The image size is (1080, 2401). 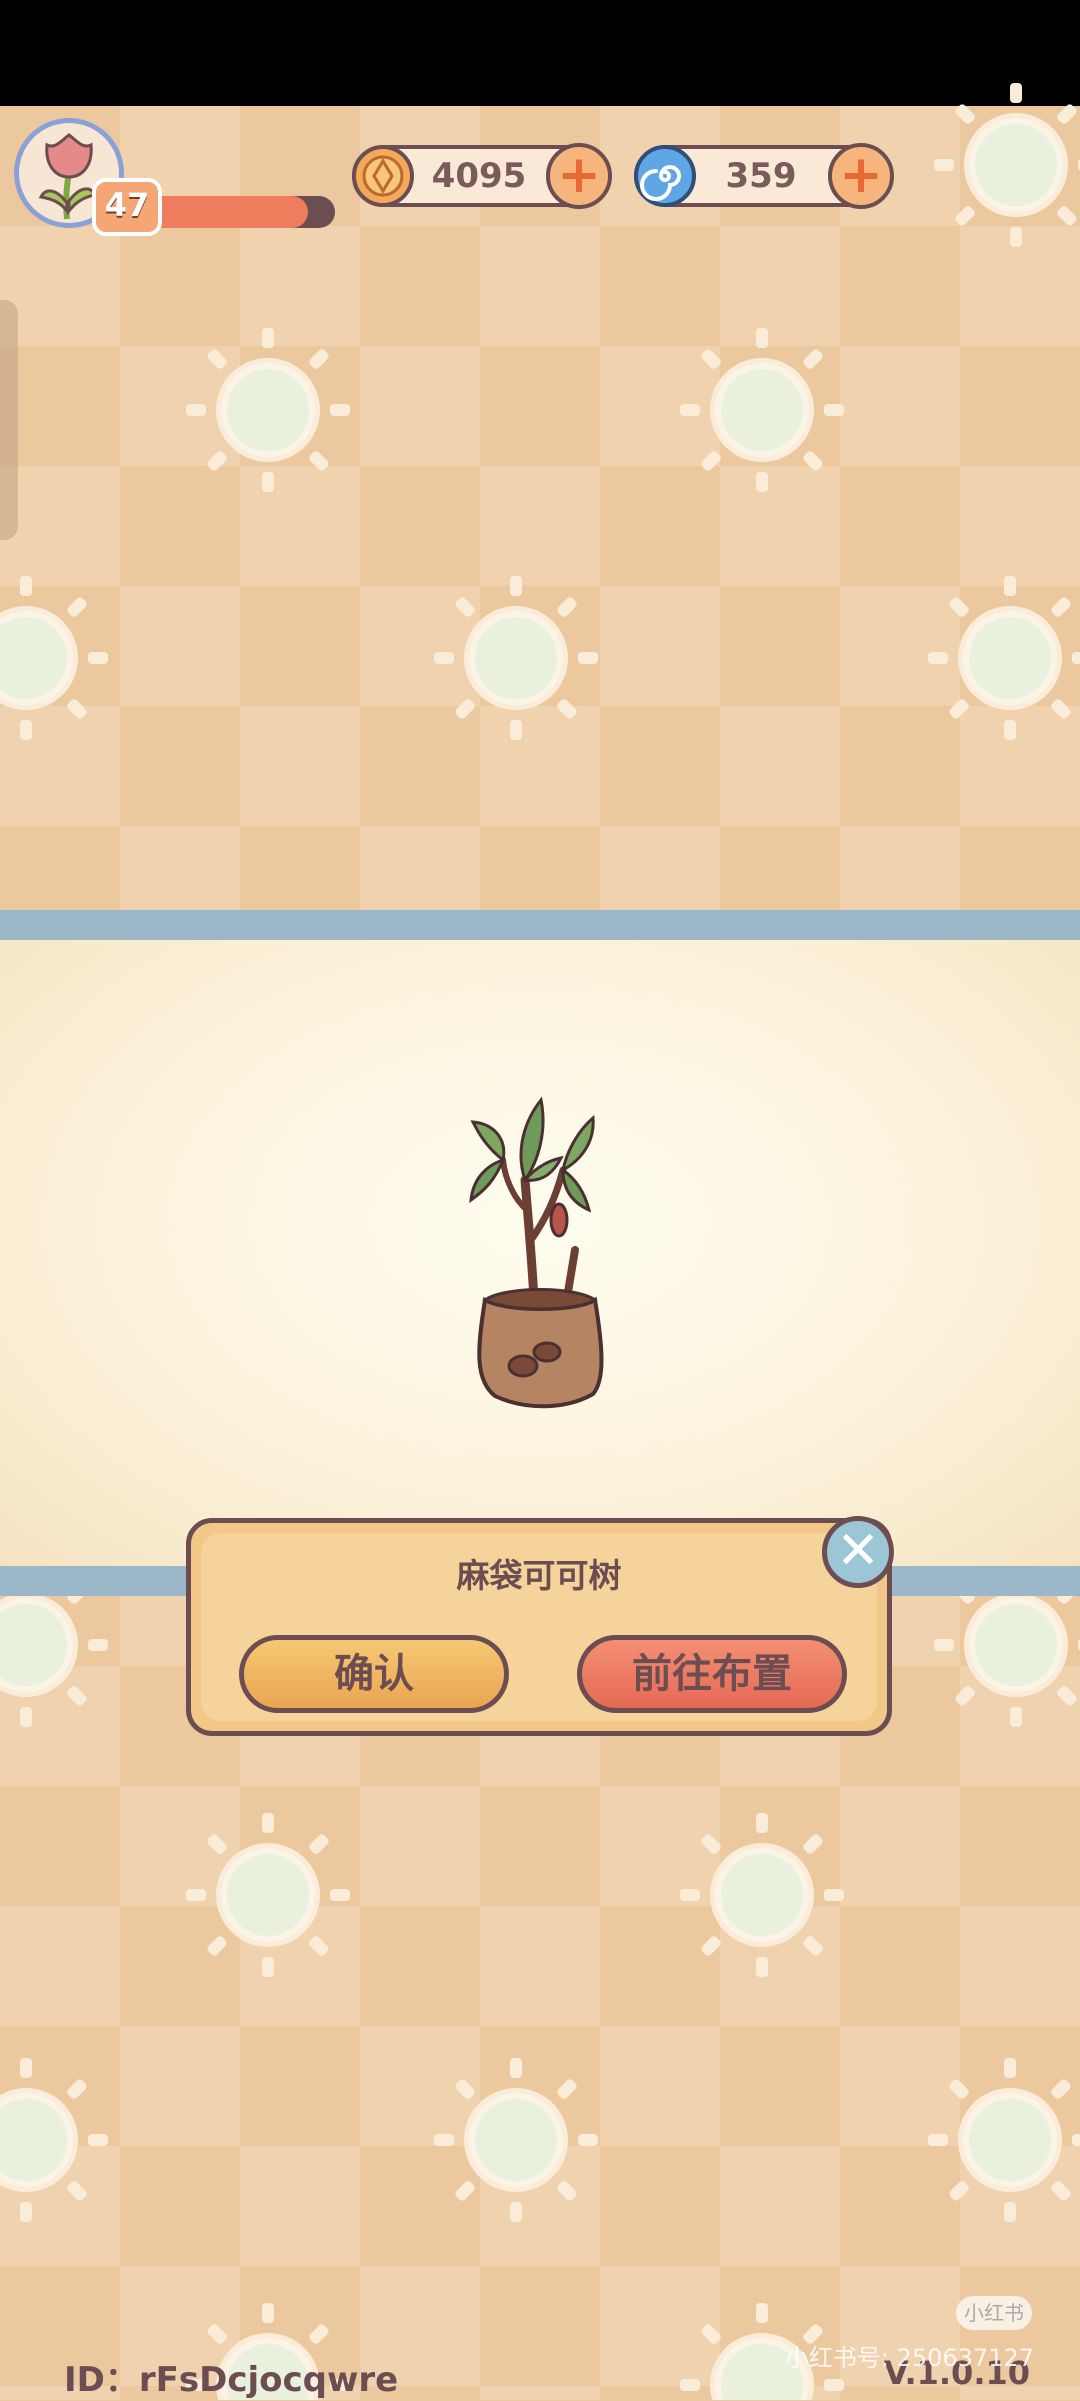 I want to click on reward-dialog: 麻袋可可树 确认 前往布置, so click(x=539, y=1627).